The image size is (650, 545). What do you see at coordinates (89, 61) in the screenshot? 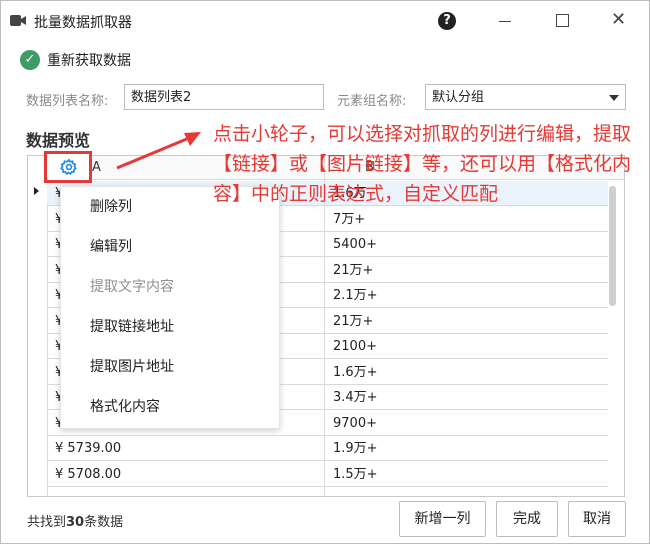
I see `refresh-label: 重新获取数据` at bounding box center [89, 61].